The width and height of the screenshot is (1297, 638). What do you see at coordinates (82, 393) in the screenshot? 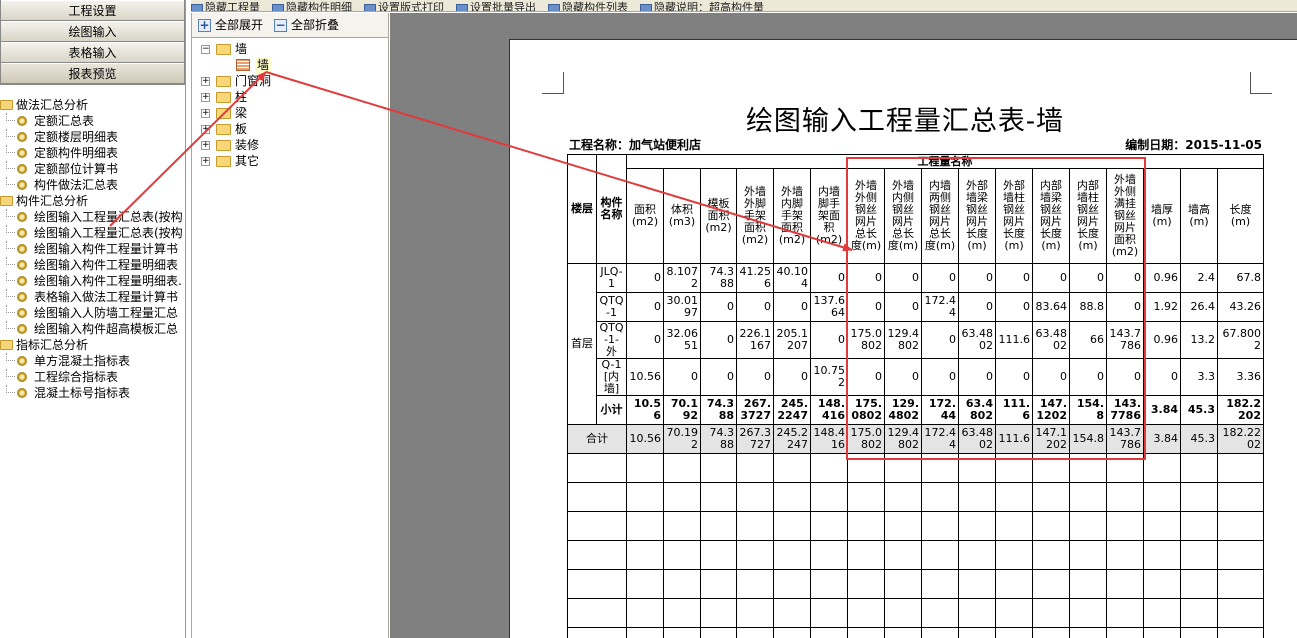
I see `tree-item-label: 混凝土标号指标表` at bounding box center [82, 393].